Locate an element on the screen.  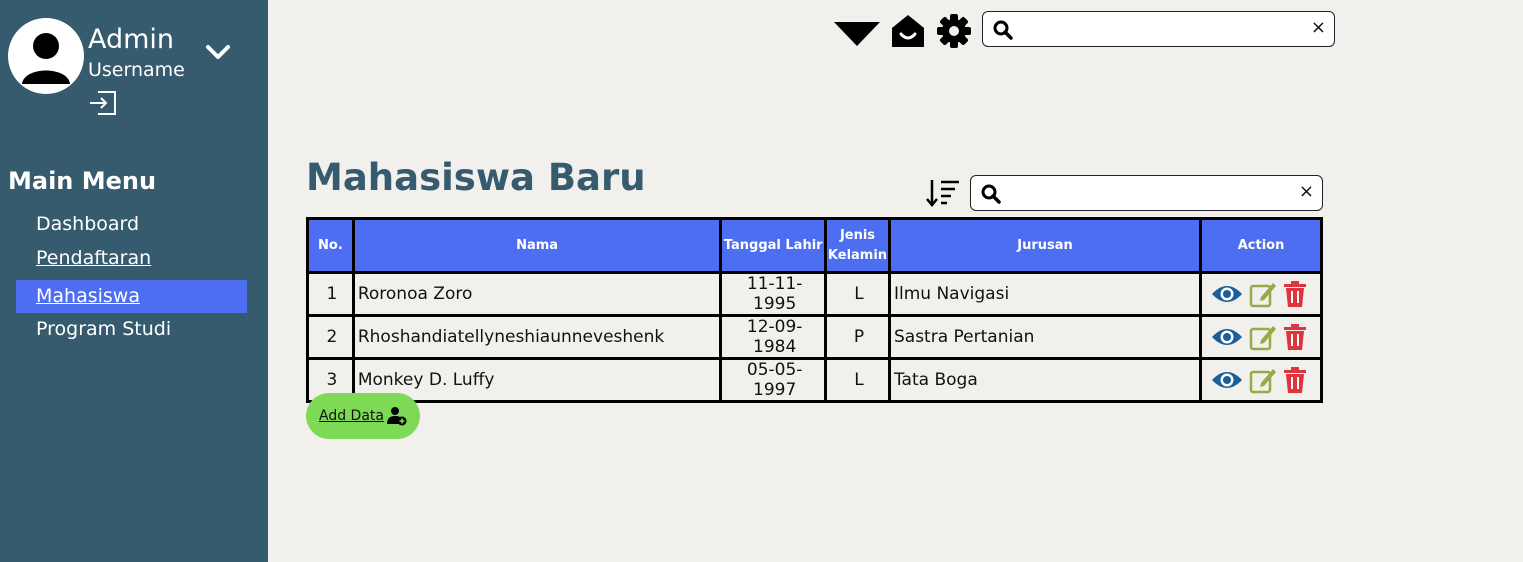
cell-jurusan: Tata Boga is located at coordinates (1045, 380).